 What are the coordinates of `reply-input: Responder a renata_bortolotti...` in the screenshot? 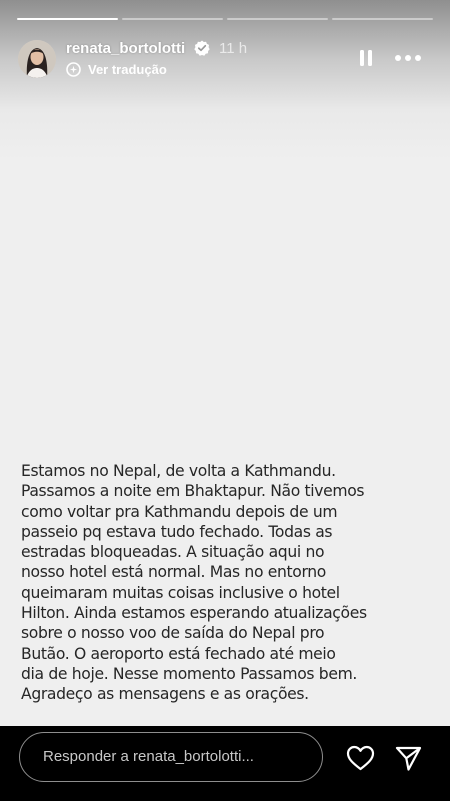 It's located at (171, 757).